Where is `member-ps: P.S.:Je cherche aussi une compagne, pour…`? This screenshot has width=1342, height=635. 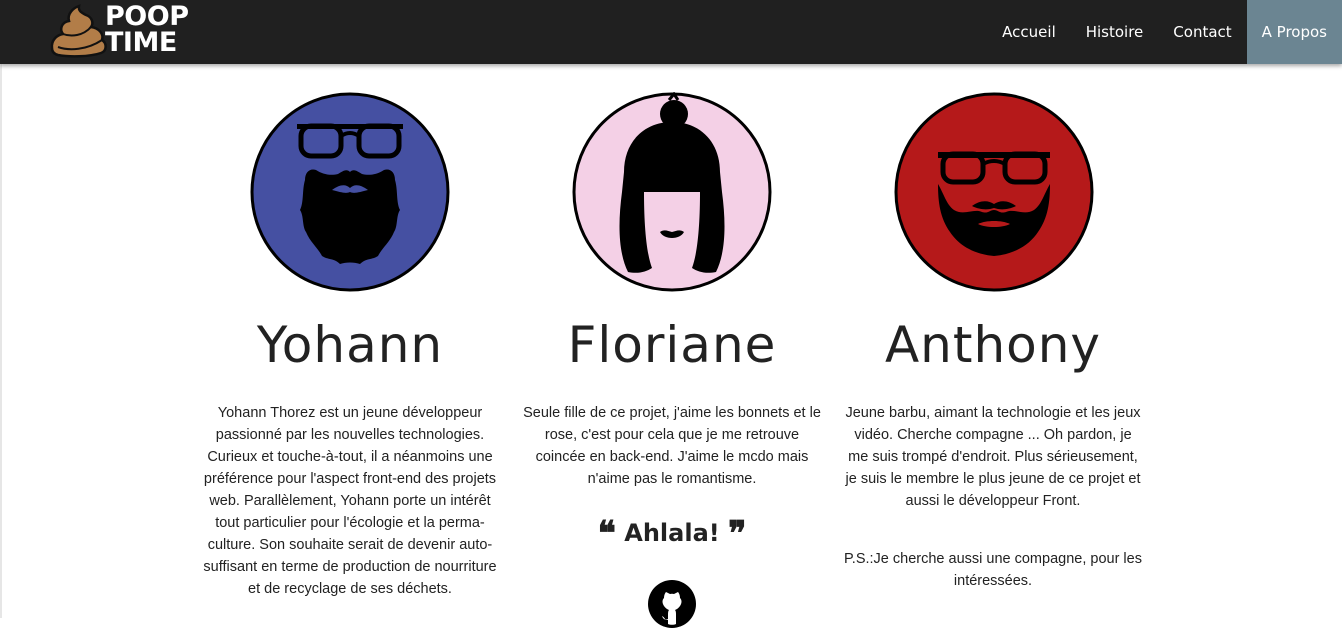 member-ps: P.S.:Je cherche aussi une compagne, pour… is located at coordinates (993, 570).